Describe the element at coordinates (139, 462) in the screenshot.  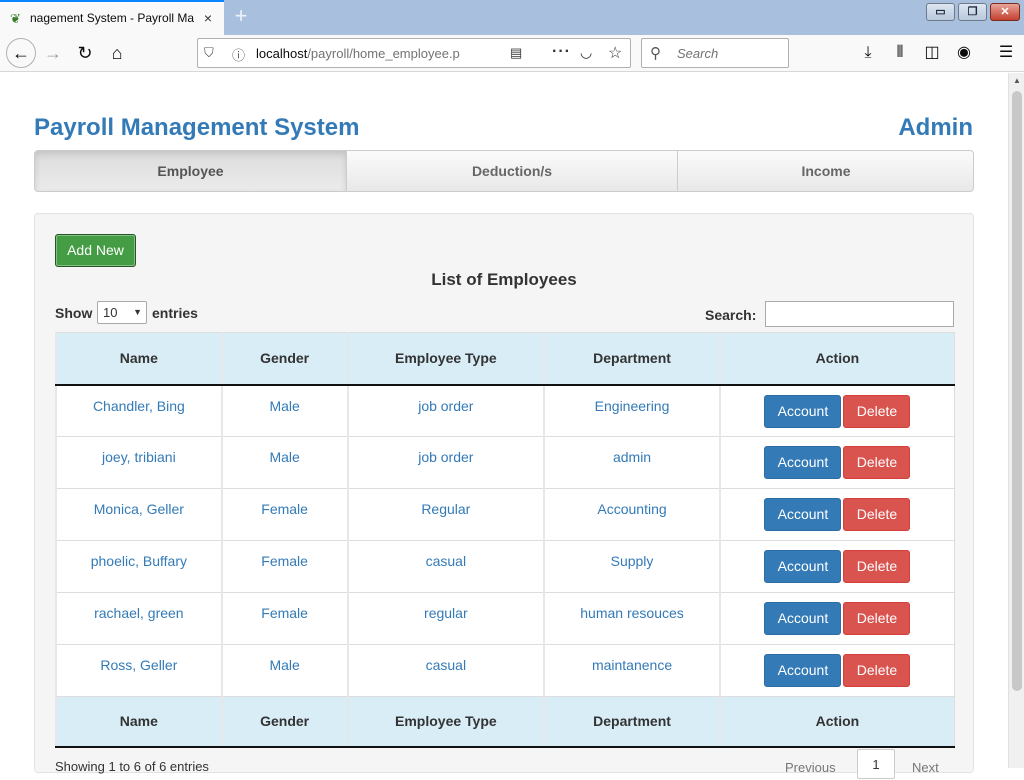
I see `employee-name: joey, tribiani` at that location.